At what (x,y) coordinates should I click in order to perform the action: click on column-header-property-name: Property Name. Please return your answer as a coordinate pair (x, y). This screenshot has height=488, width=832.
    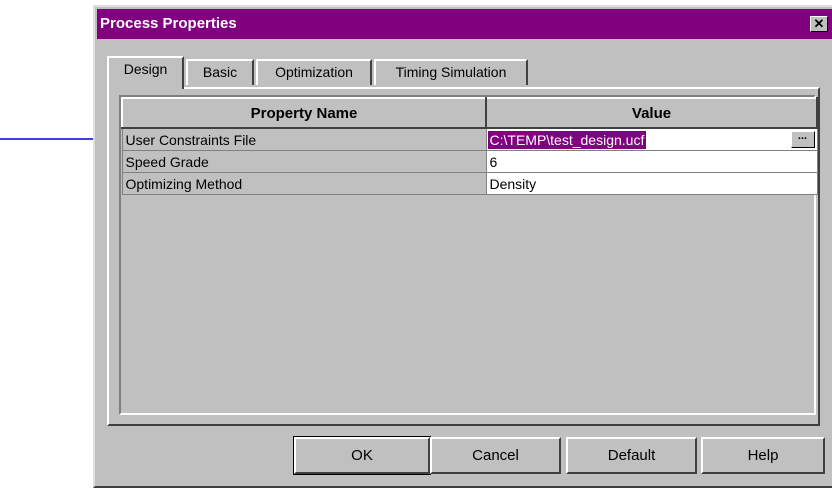
    Looking at the image, I should click on (304, 113).